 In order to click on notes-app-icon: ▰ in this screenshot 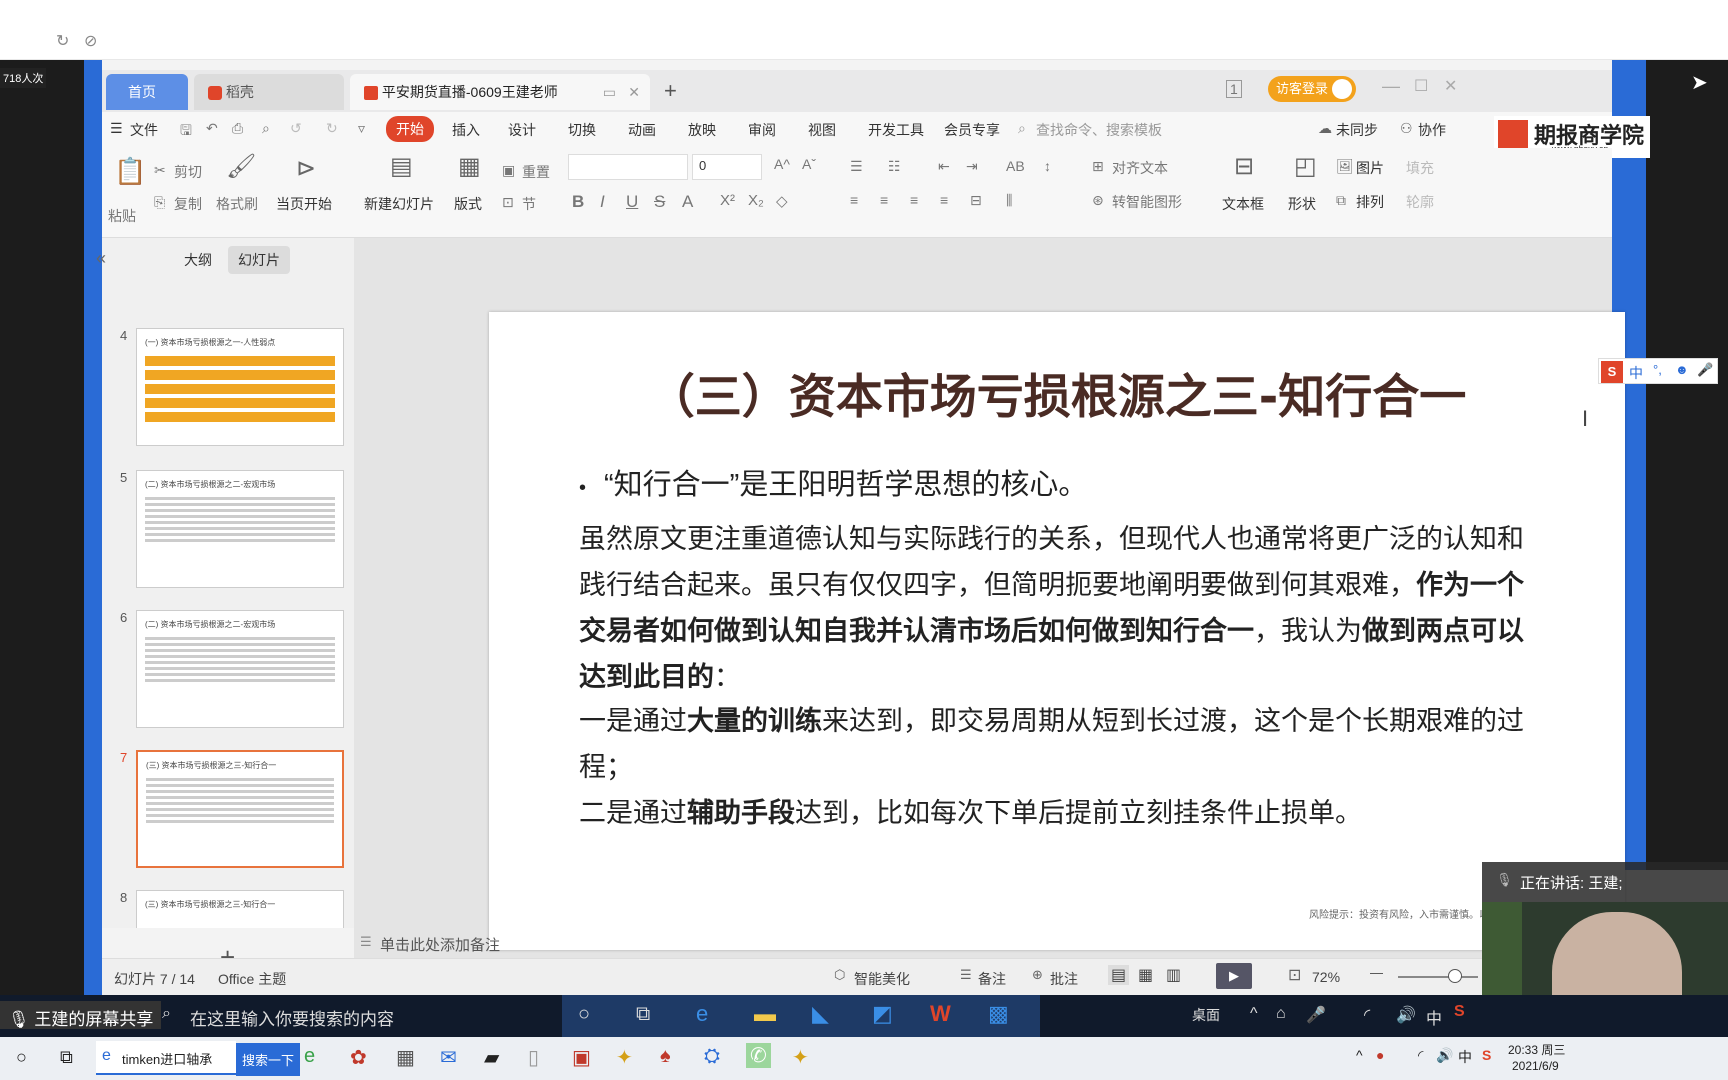, I will do `click(491, 1057)`.